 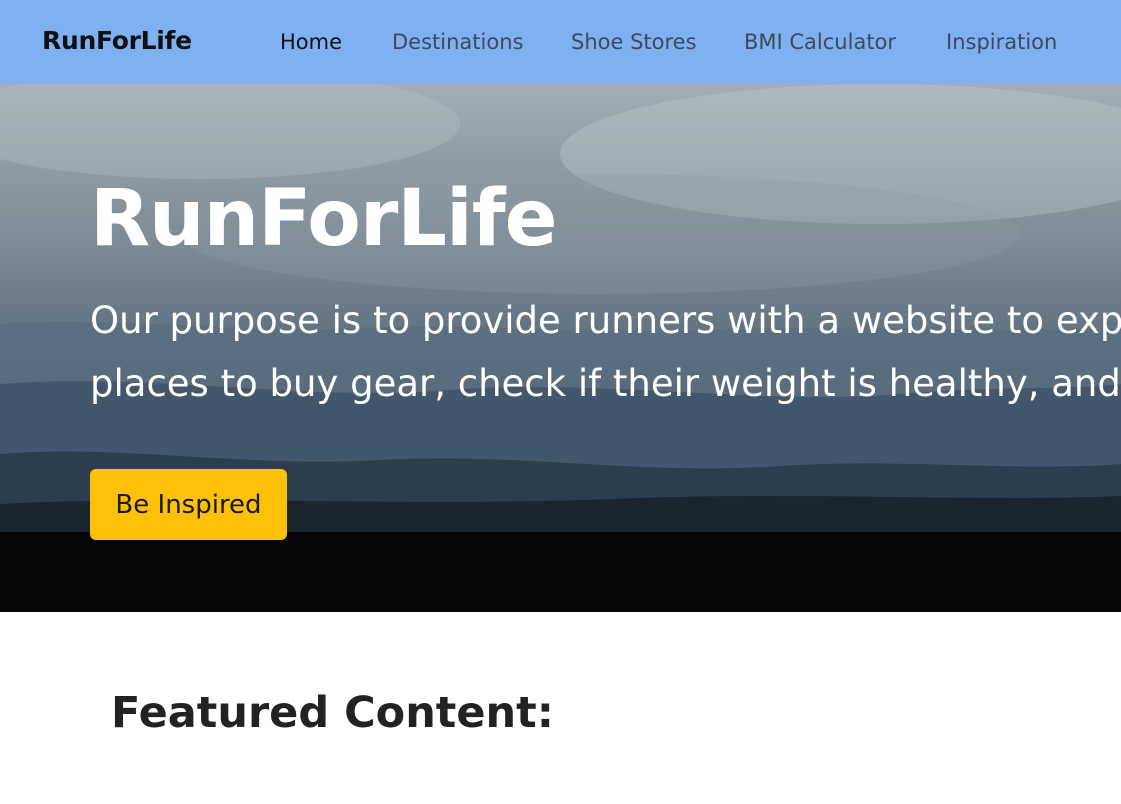 I want to click on nav-link-shoe-stores: Shoe Stores, so click(x=634, y=42).